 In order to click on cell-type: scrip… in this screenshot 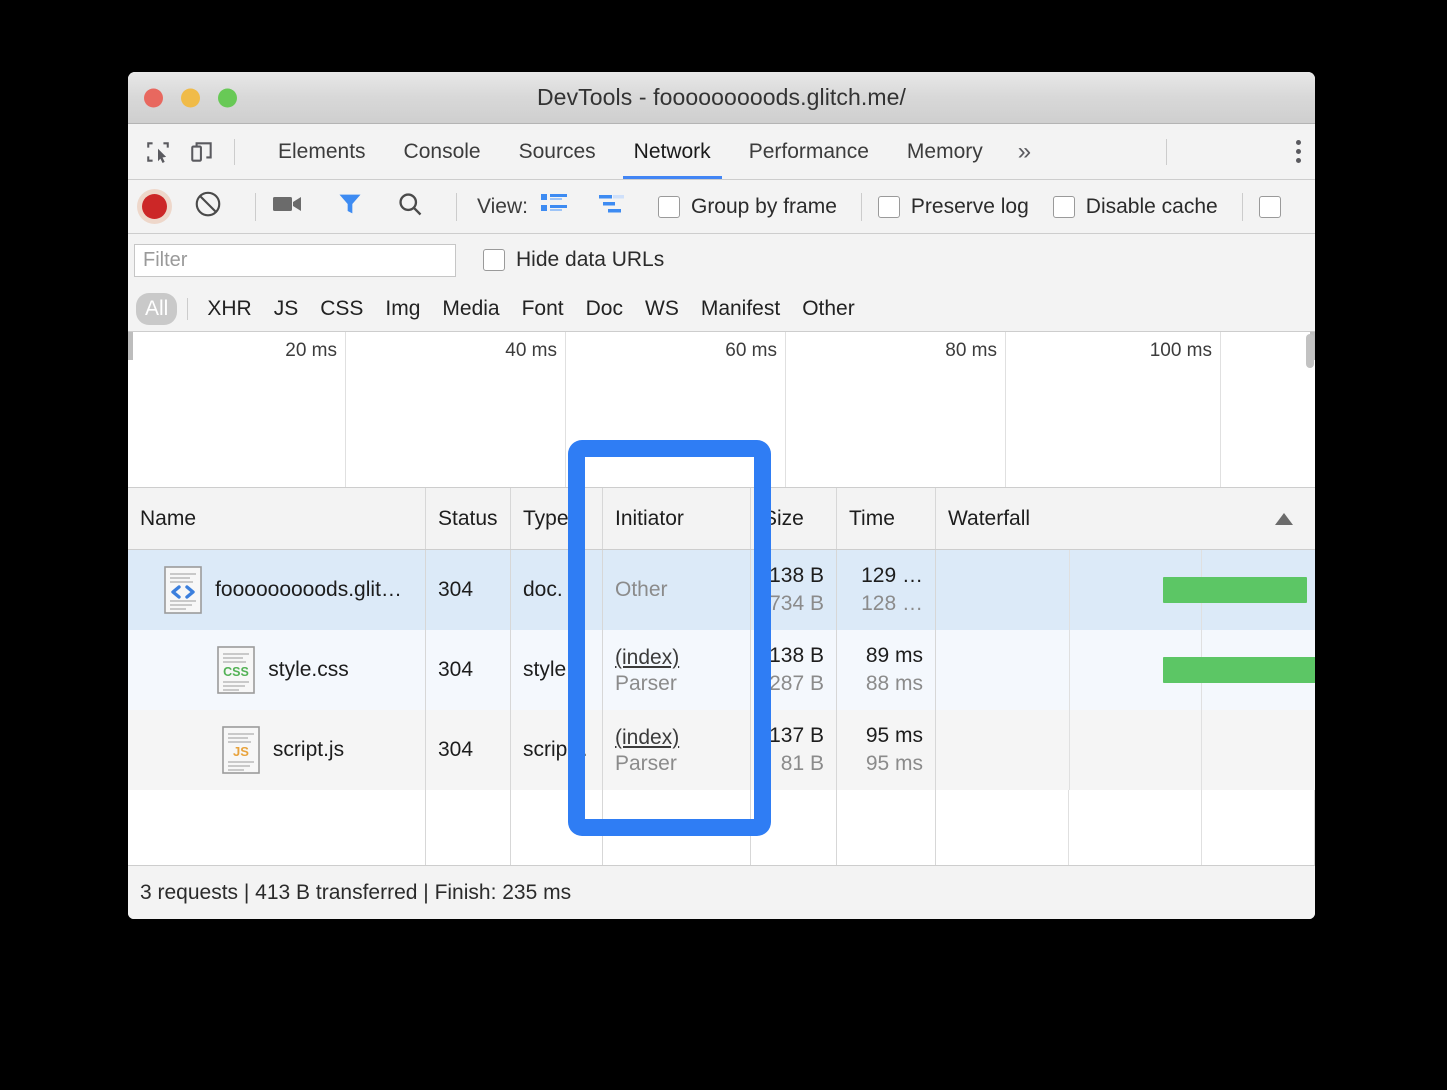, I will do `click(557, 750)`.